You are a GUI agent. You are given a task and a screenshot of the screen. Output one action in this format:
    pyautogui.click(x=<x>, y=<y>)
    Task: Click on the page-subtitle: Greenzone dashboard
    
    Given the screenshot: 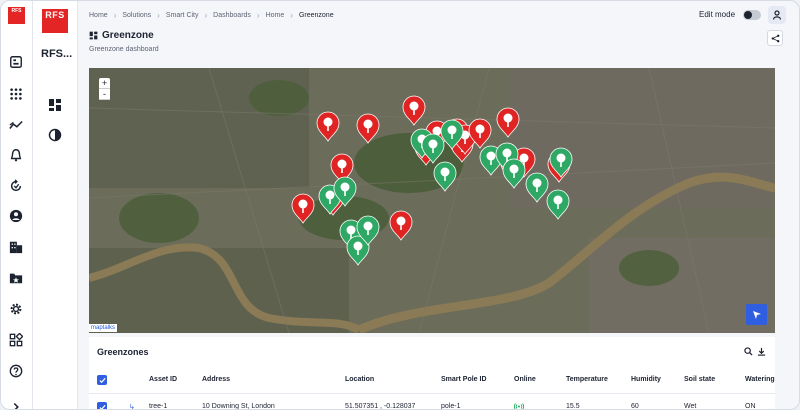 What is the action you would take?
    pyautogui.click(x=124, y=49)
    